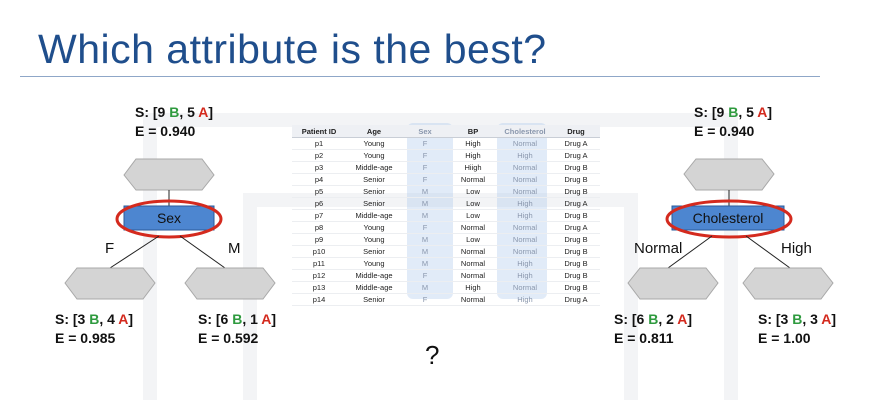  I want to click on cell-patient-id: p6, so click(319, 203).